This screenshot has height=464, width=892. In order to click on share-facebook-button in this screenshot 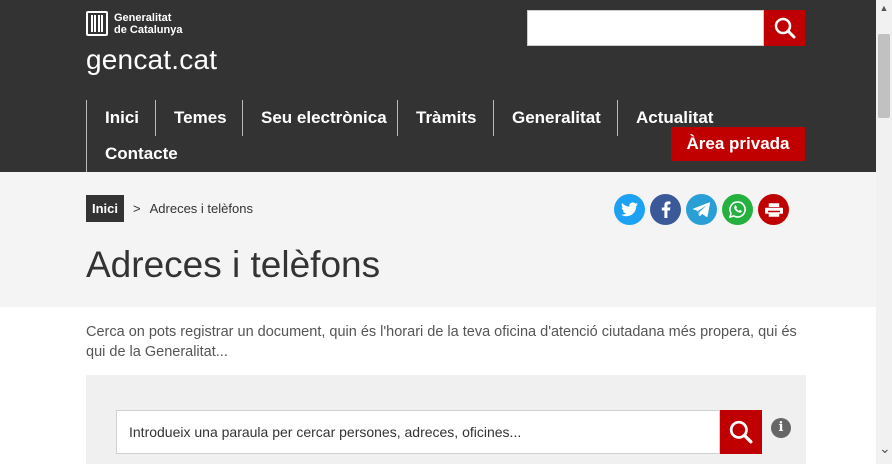, I will do `click(665, 209)`.